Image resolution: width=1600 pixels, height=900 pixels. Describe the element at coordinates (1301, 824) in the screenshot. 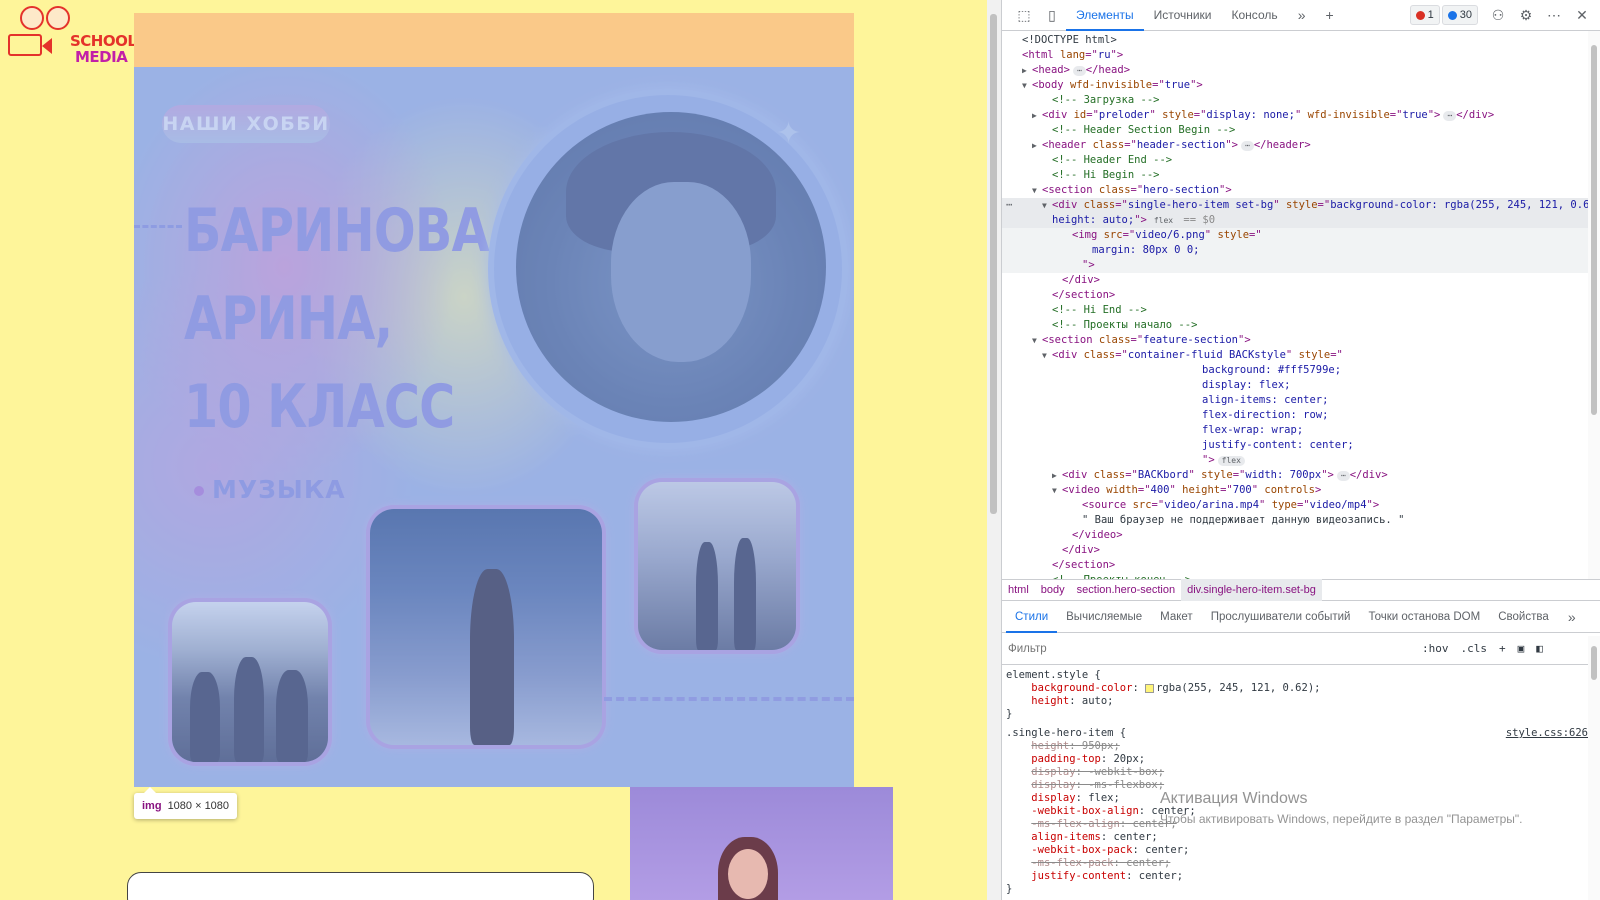

I see `css-declaration: -ms-flex-align: center;` at that location.